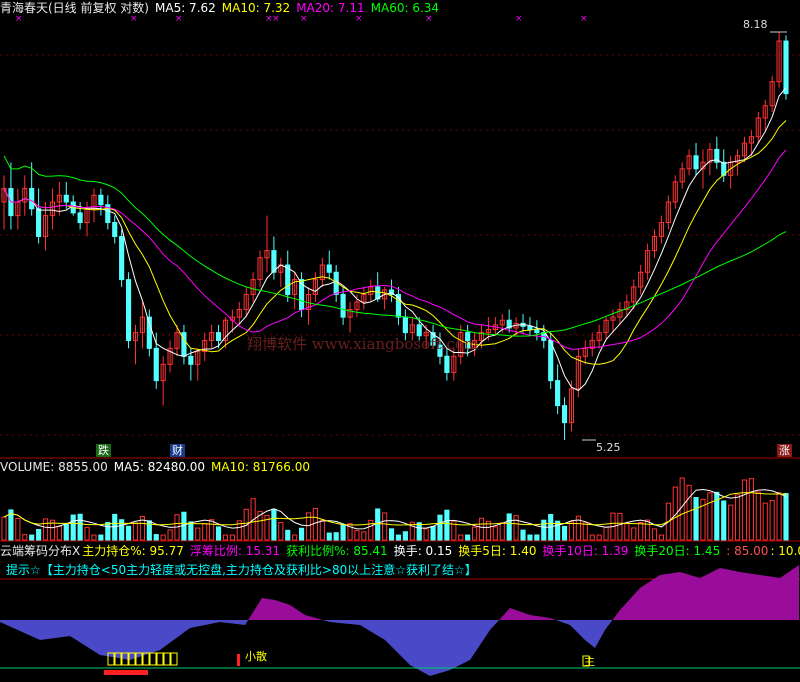 This screenshot has height=682, width=800. I want to click on chip-red-tick, so click(238, 660).